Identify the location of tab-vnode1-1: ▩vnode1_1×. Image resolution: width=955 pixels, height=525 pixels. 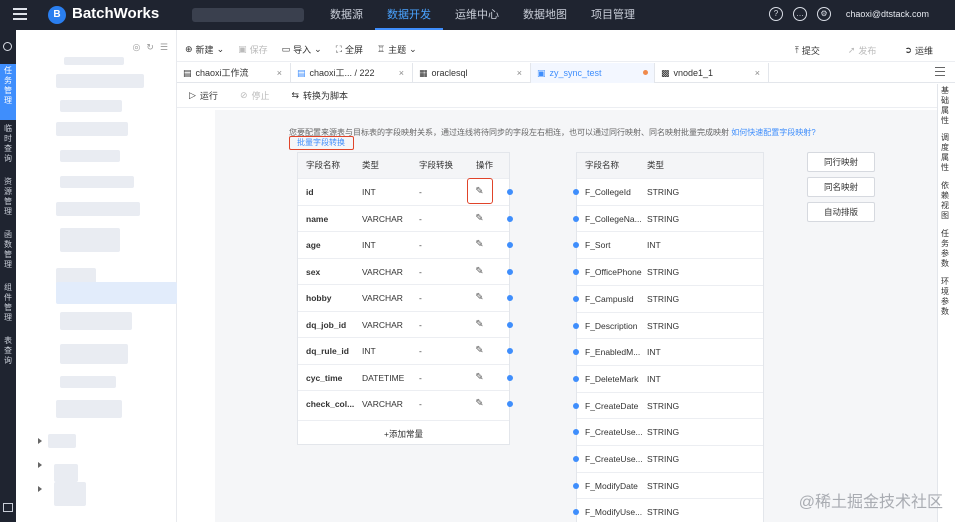
(712, 73).